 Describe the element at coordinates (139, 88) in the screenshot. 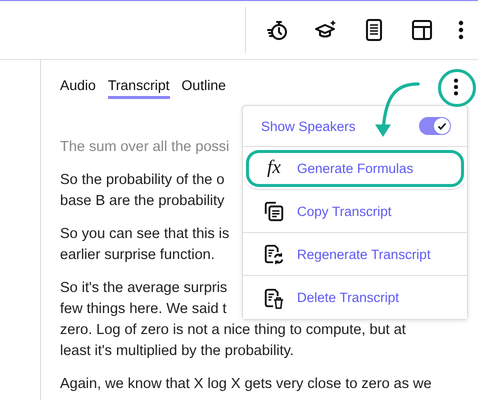

I see `tab: Transcript` at that location.